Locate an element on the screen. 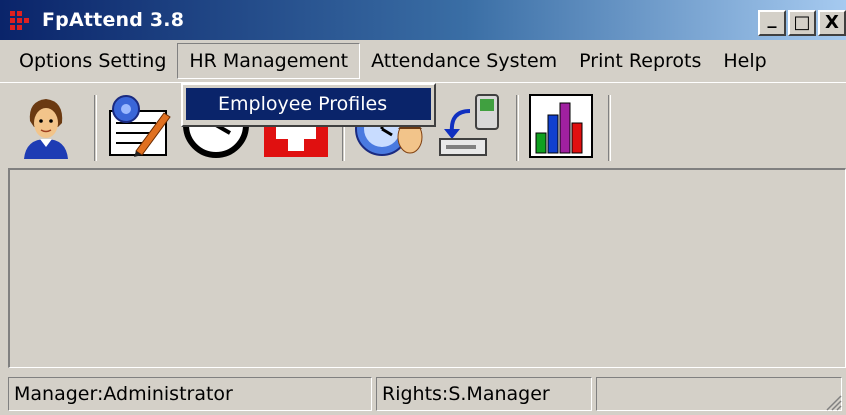 This screenshot has height=415, width=846. device-download-icon is located at coordinates (469, 128).